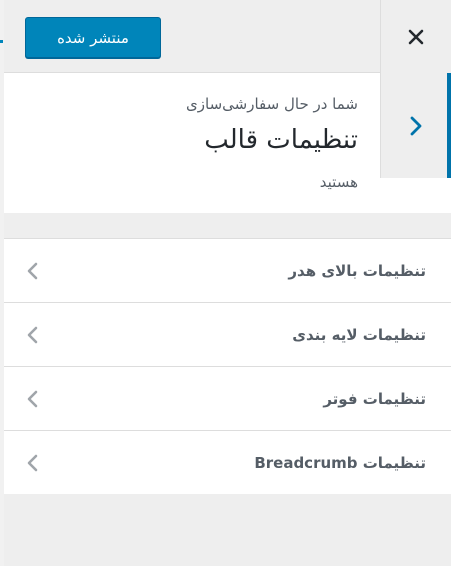 This screenshot has width=451, height=566. What do you see at coordinates (227, 335) in the screenshot?
I see `section-item-layout: تنظیمات لایه بندی` at bounding box center [227, 335].